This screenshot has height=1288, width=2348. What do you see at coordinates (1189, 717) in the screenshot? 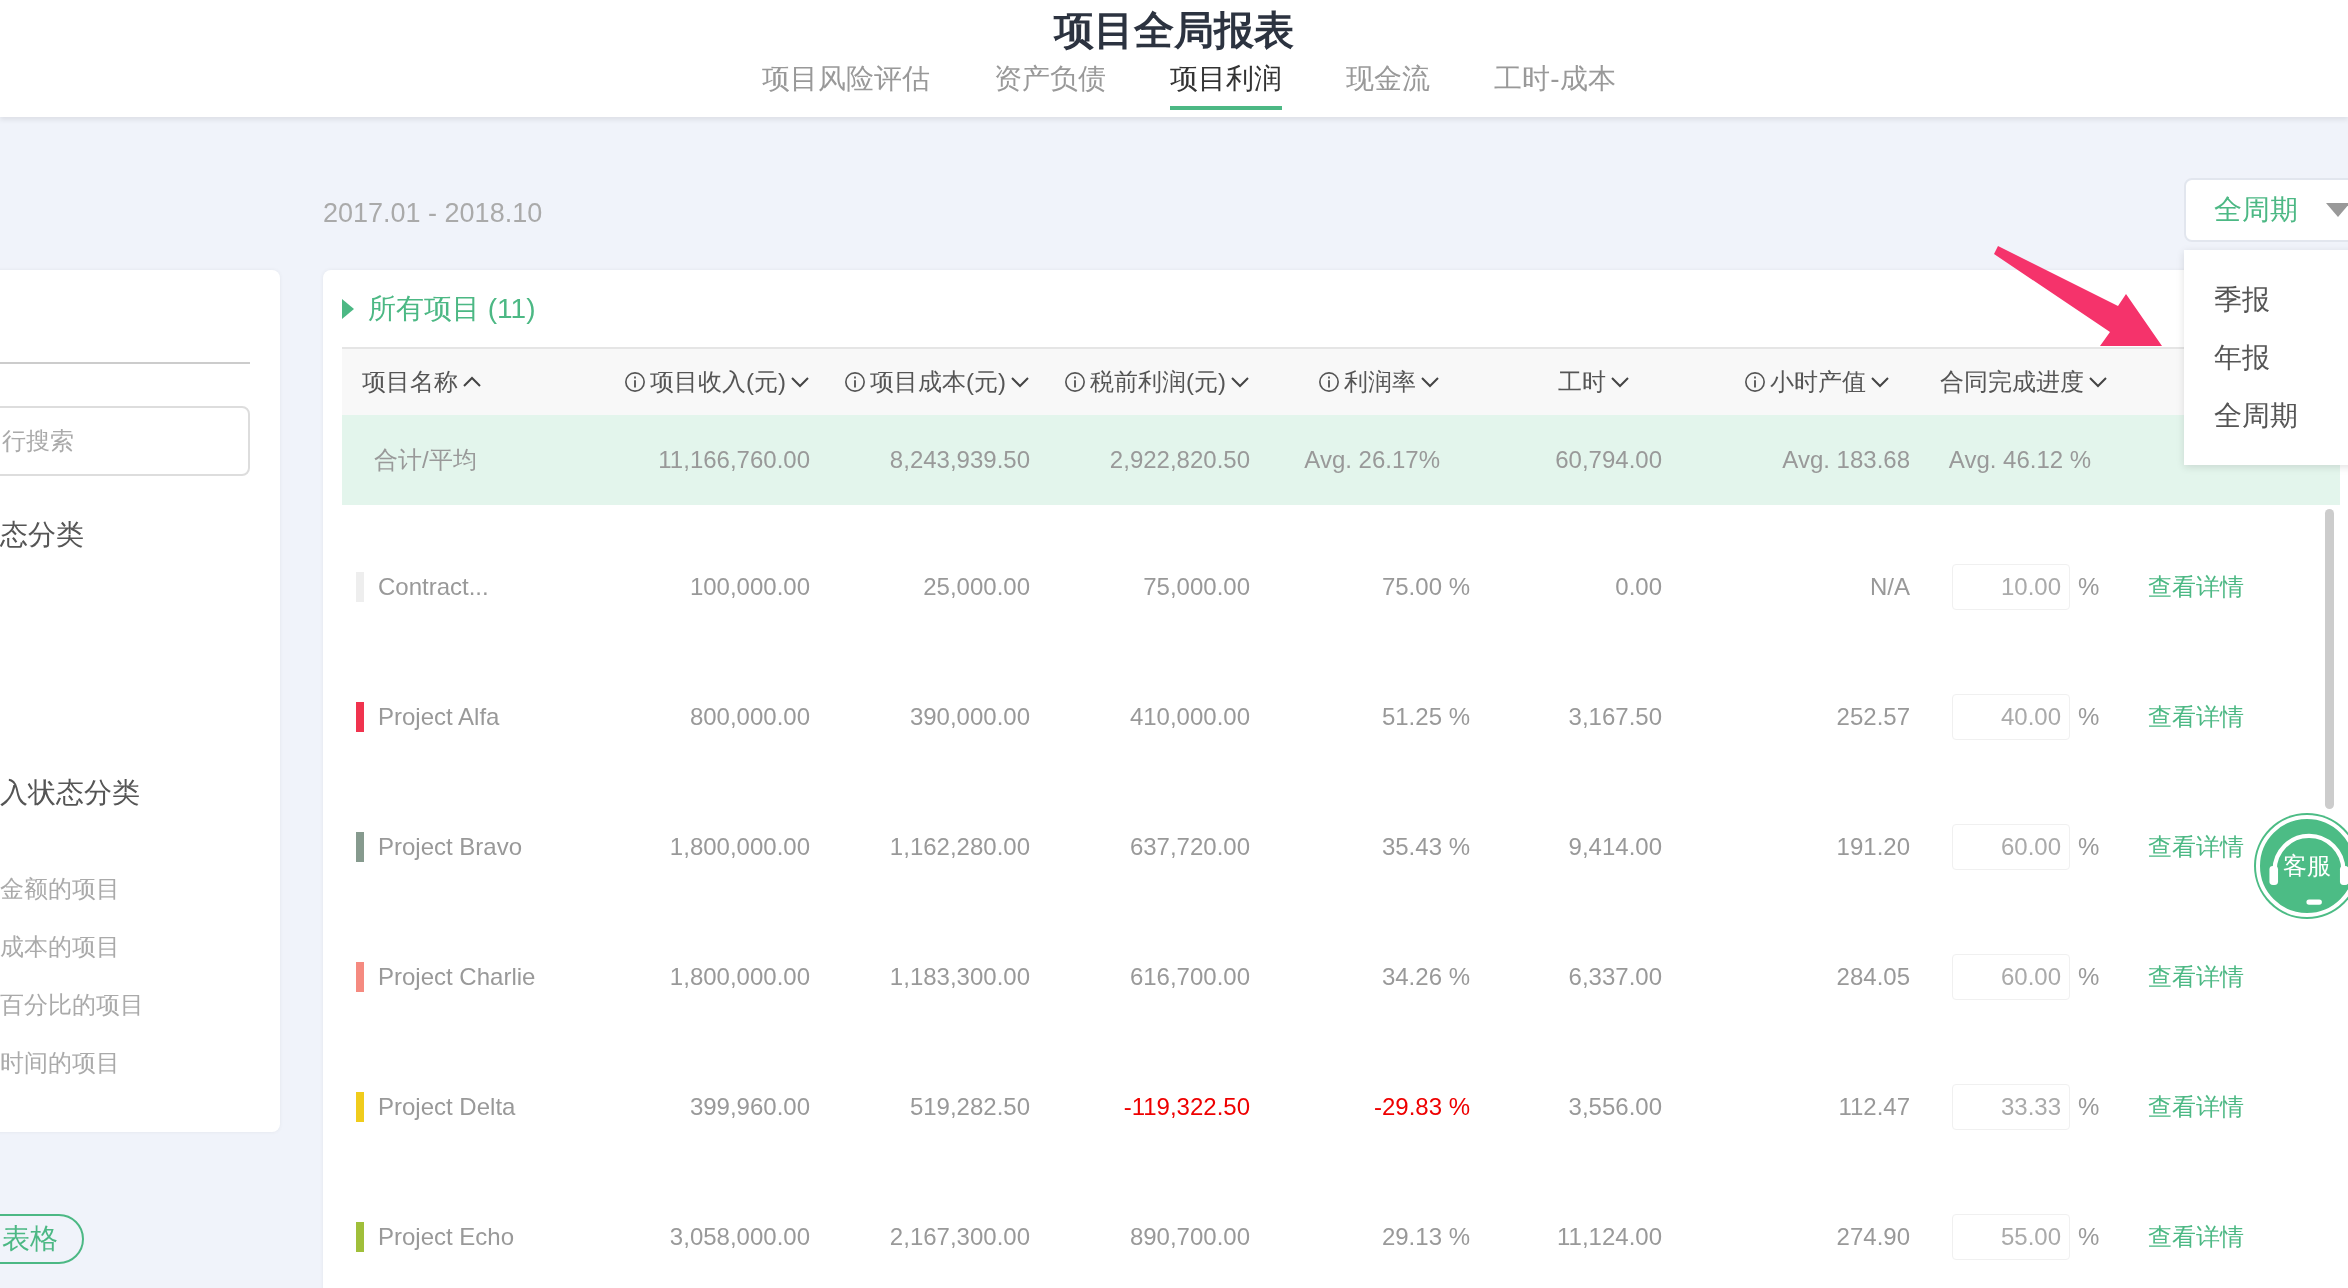
I see `table-cell: 410,000.00` at bounding box center [1189, 717].